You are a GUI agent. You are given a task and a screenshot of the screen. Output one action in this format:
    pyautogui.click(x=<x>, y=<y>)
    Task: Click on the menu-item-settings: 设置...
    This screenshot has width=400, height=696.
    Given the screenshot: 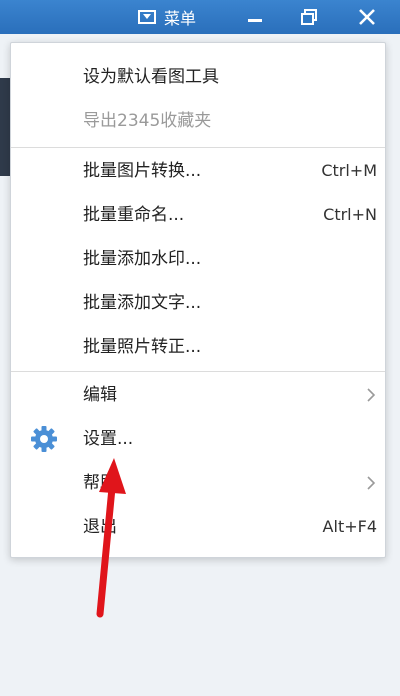 What is the action you would take?
    pyautogui.click(x=198, y=439)
    